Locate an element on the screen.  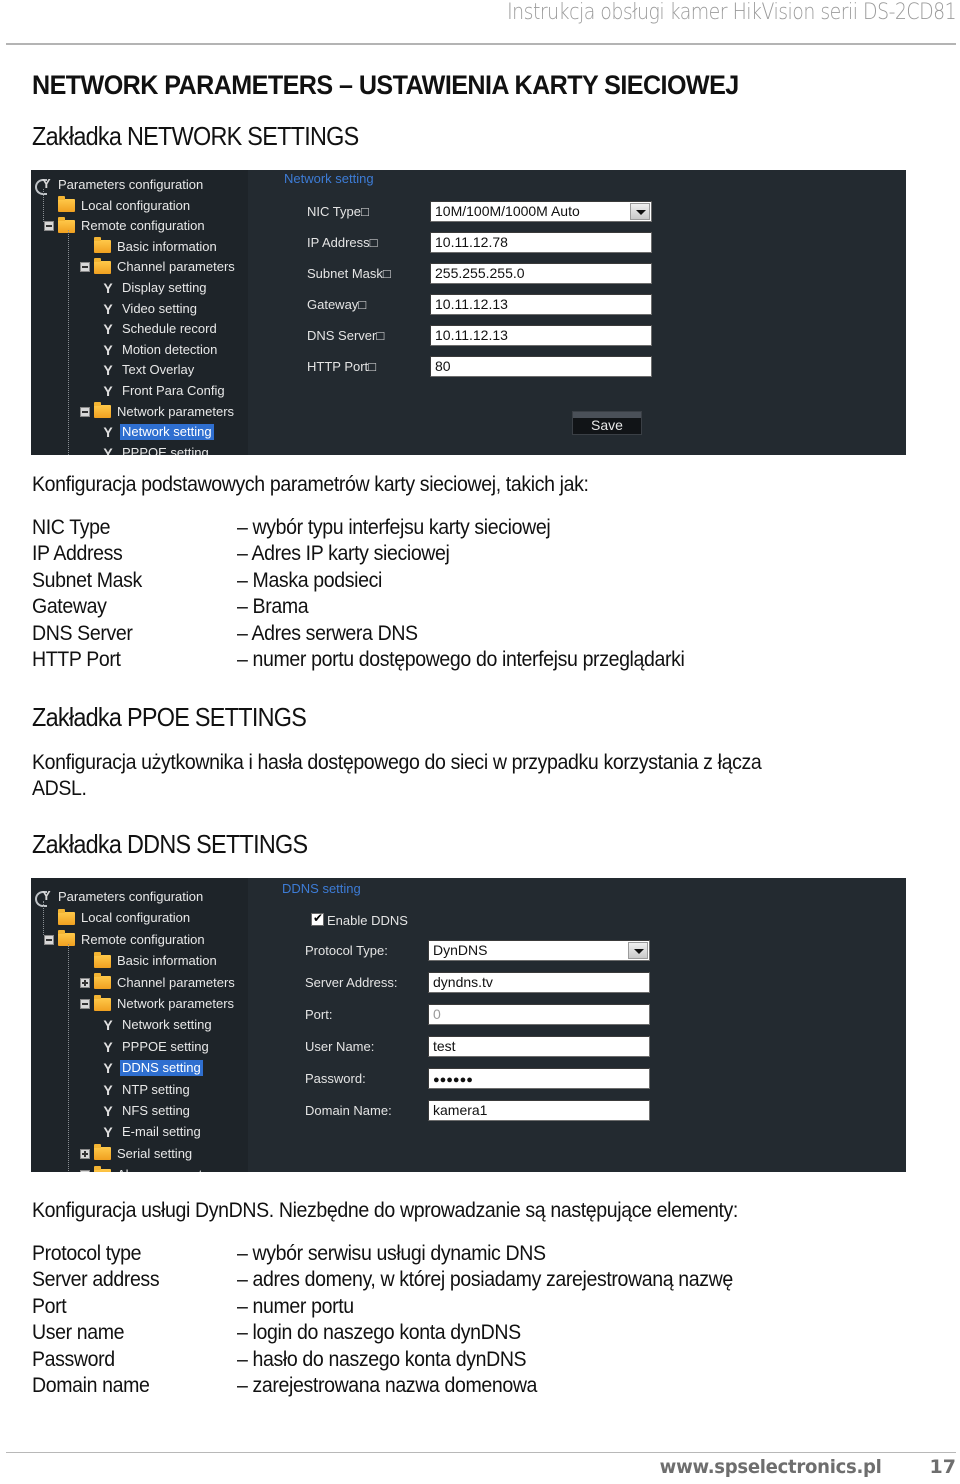
input-gateway: 10.11.12.13 is located at coordinates (541, 304).